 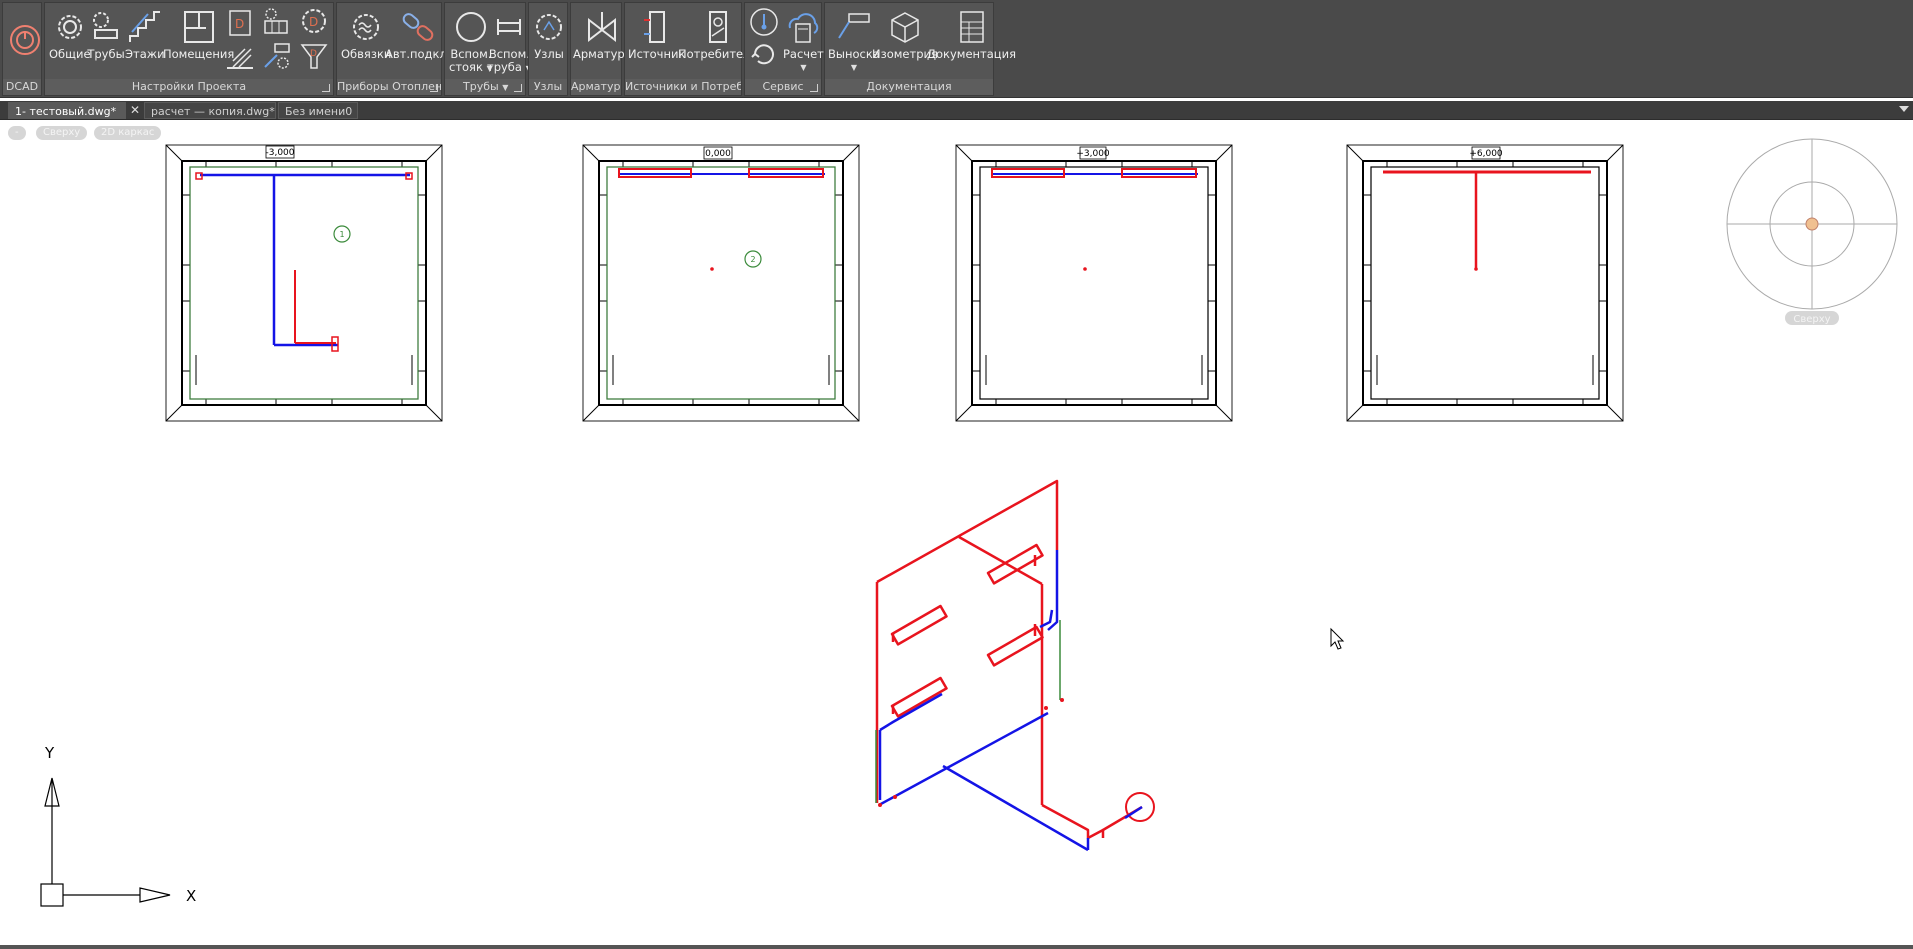 I want to click on cloud-calculator-icon, so click(x=804, y=28).